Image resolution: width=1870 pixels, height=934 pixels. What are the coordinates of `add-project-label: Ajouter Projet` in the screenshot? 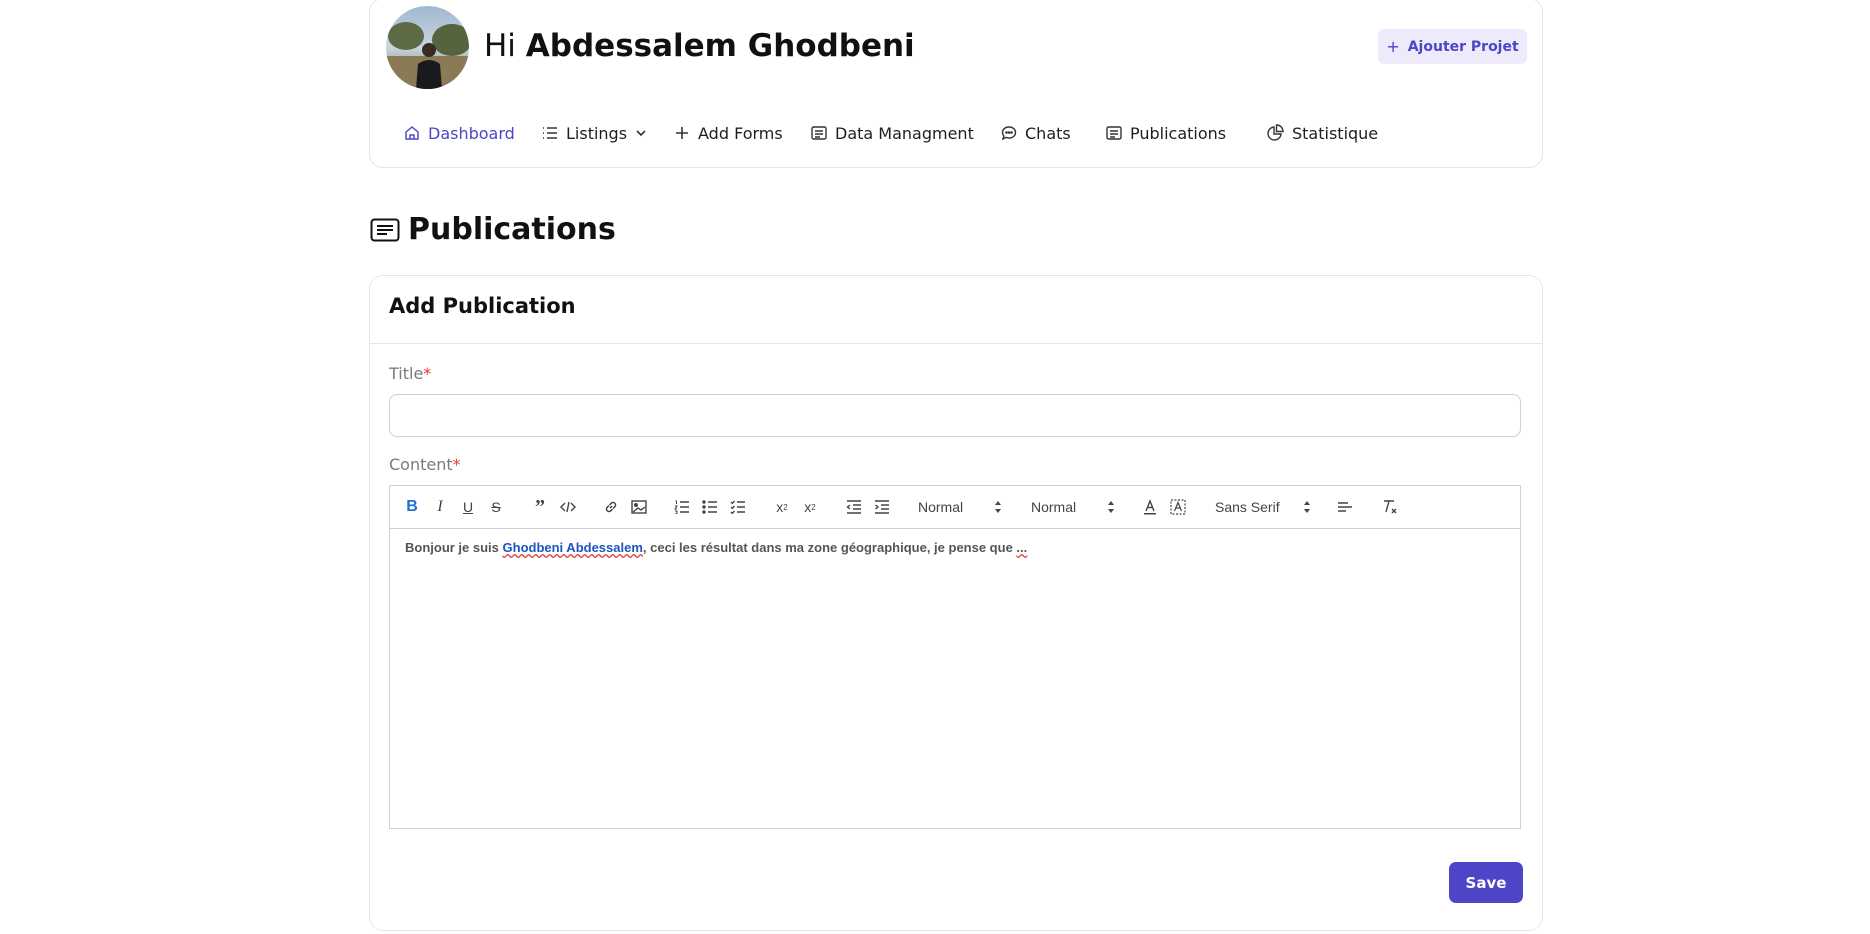 It's located at (1463, 46).